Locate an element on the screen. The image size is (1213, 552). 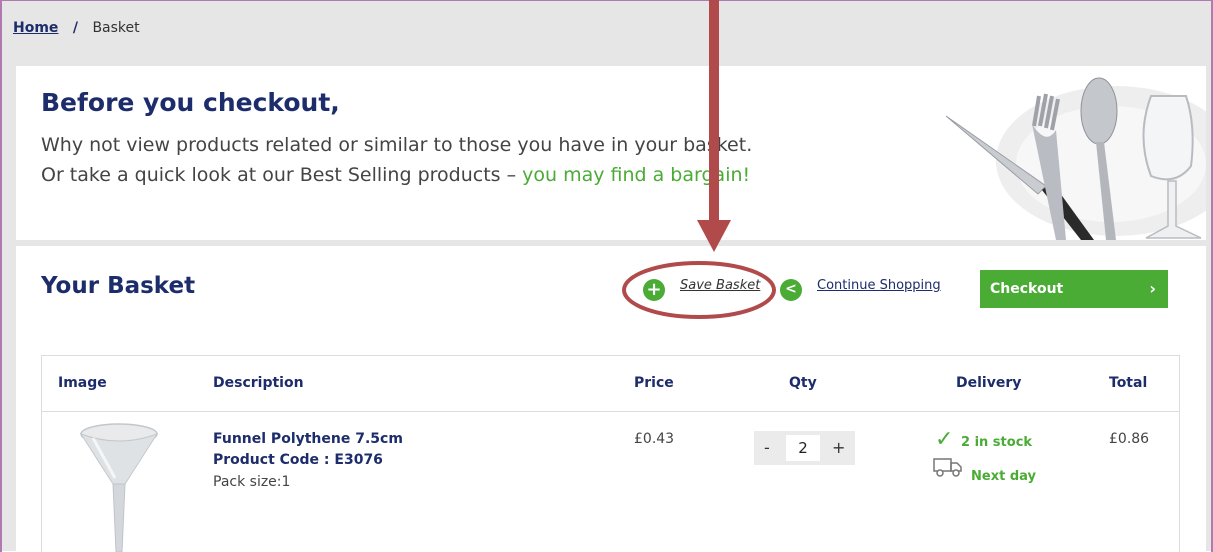
header-total: Total is located at coordinates (1128, 383).